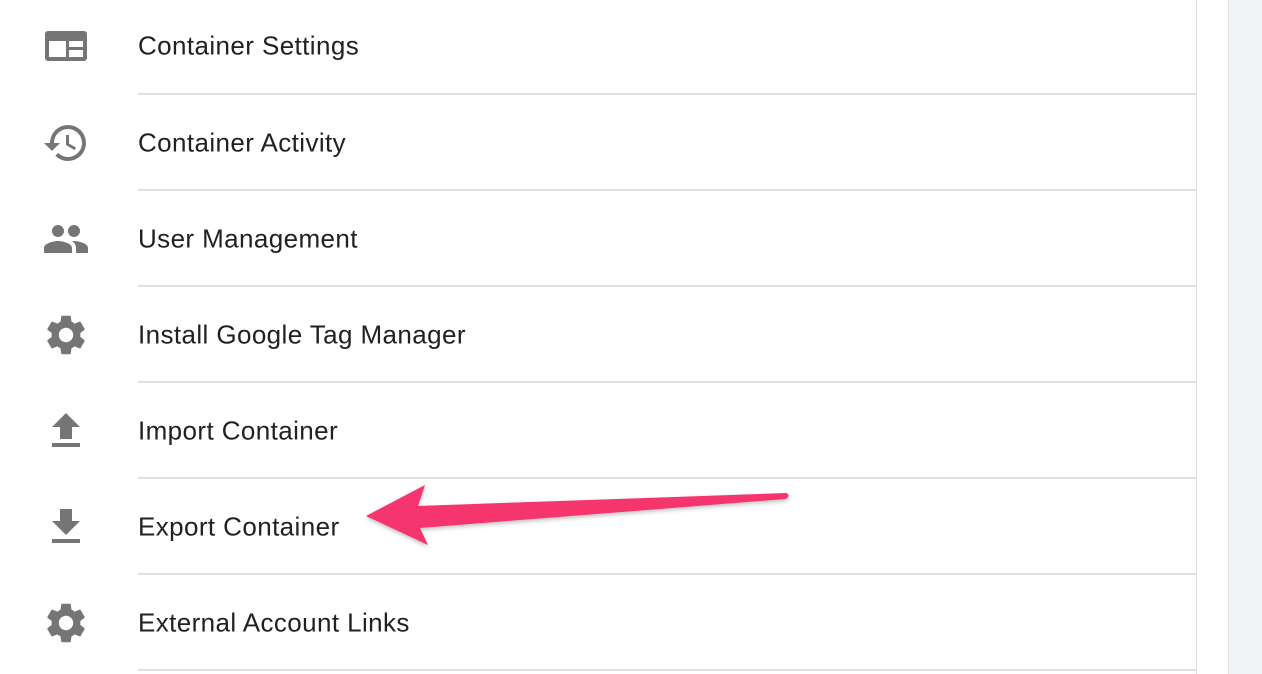 The height and width of the screenshot is (674, 1262). Describe the element at coordinates (598, 431) in the screenshot. I see `menu-item-import-container: Import Container` at that location.